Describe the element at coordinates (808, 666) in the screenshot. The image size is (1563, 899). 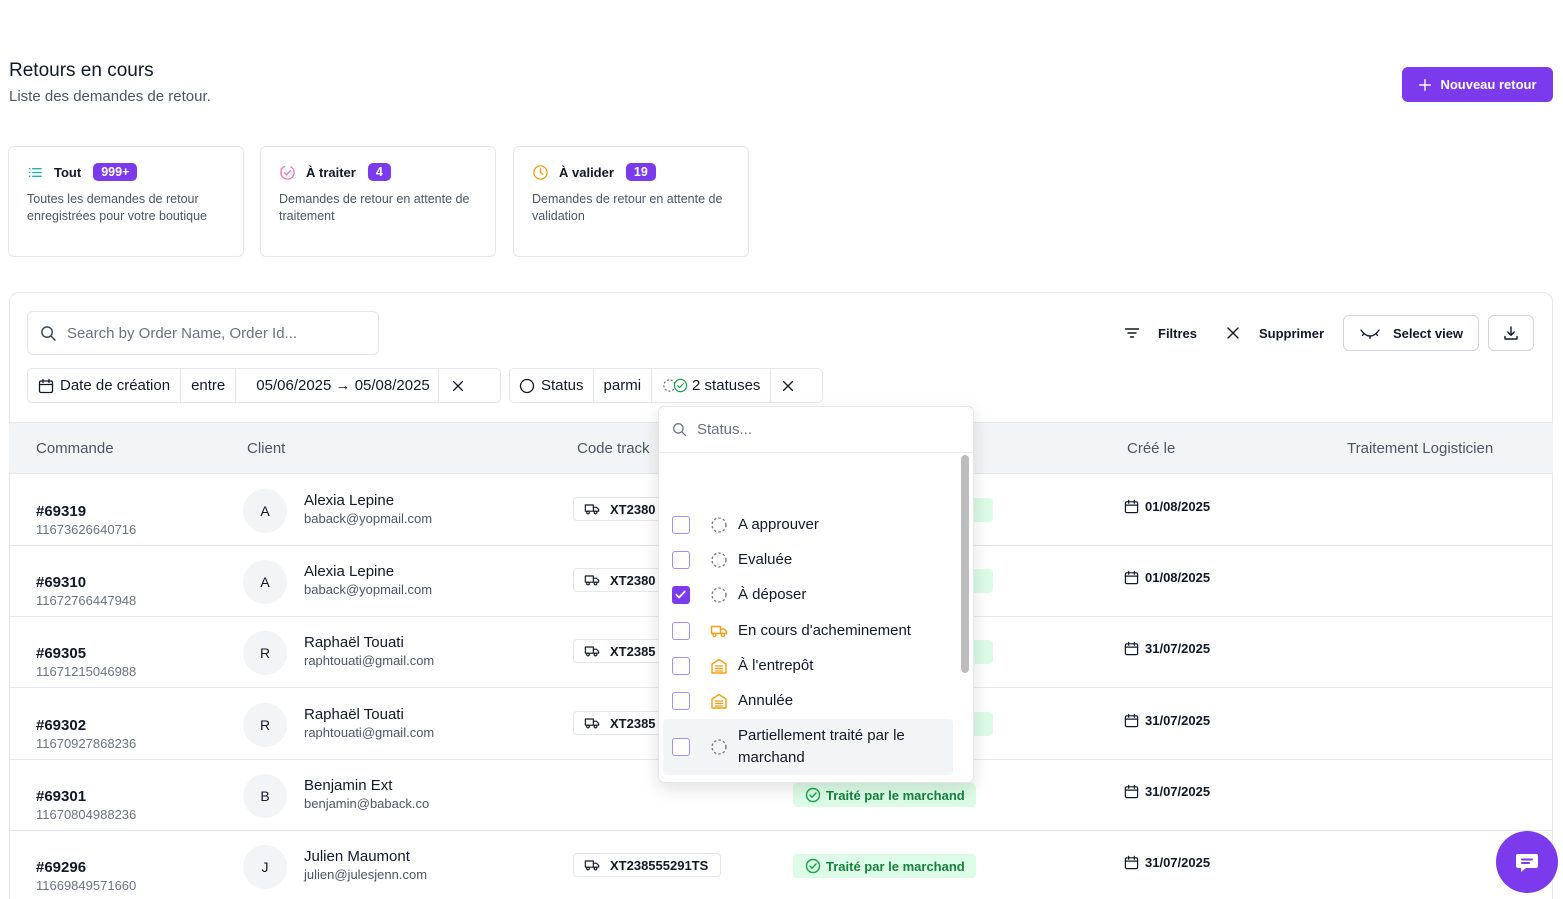
I see `status-option: À l'entrepôt` at that location.